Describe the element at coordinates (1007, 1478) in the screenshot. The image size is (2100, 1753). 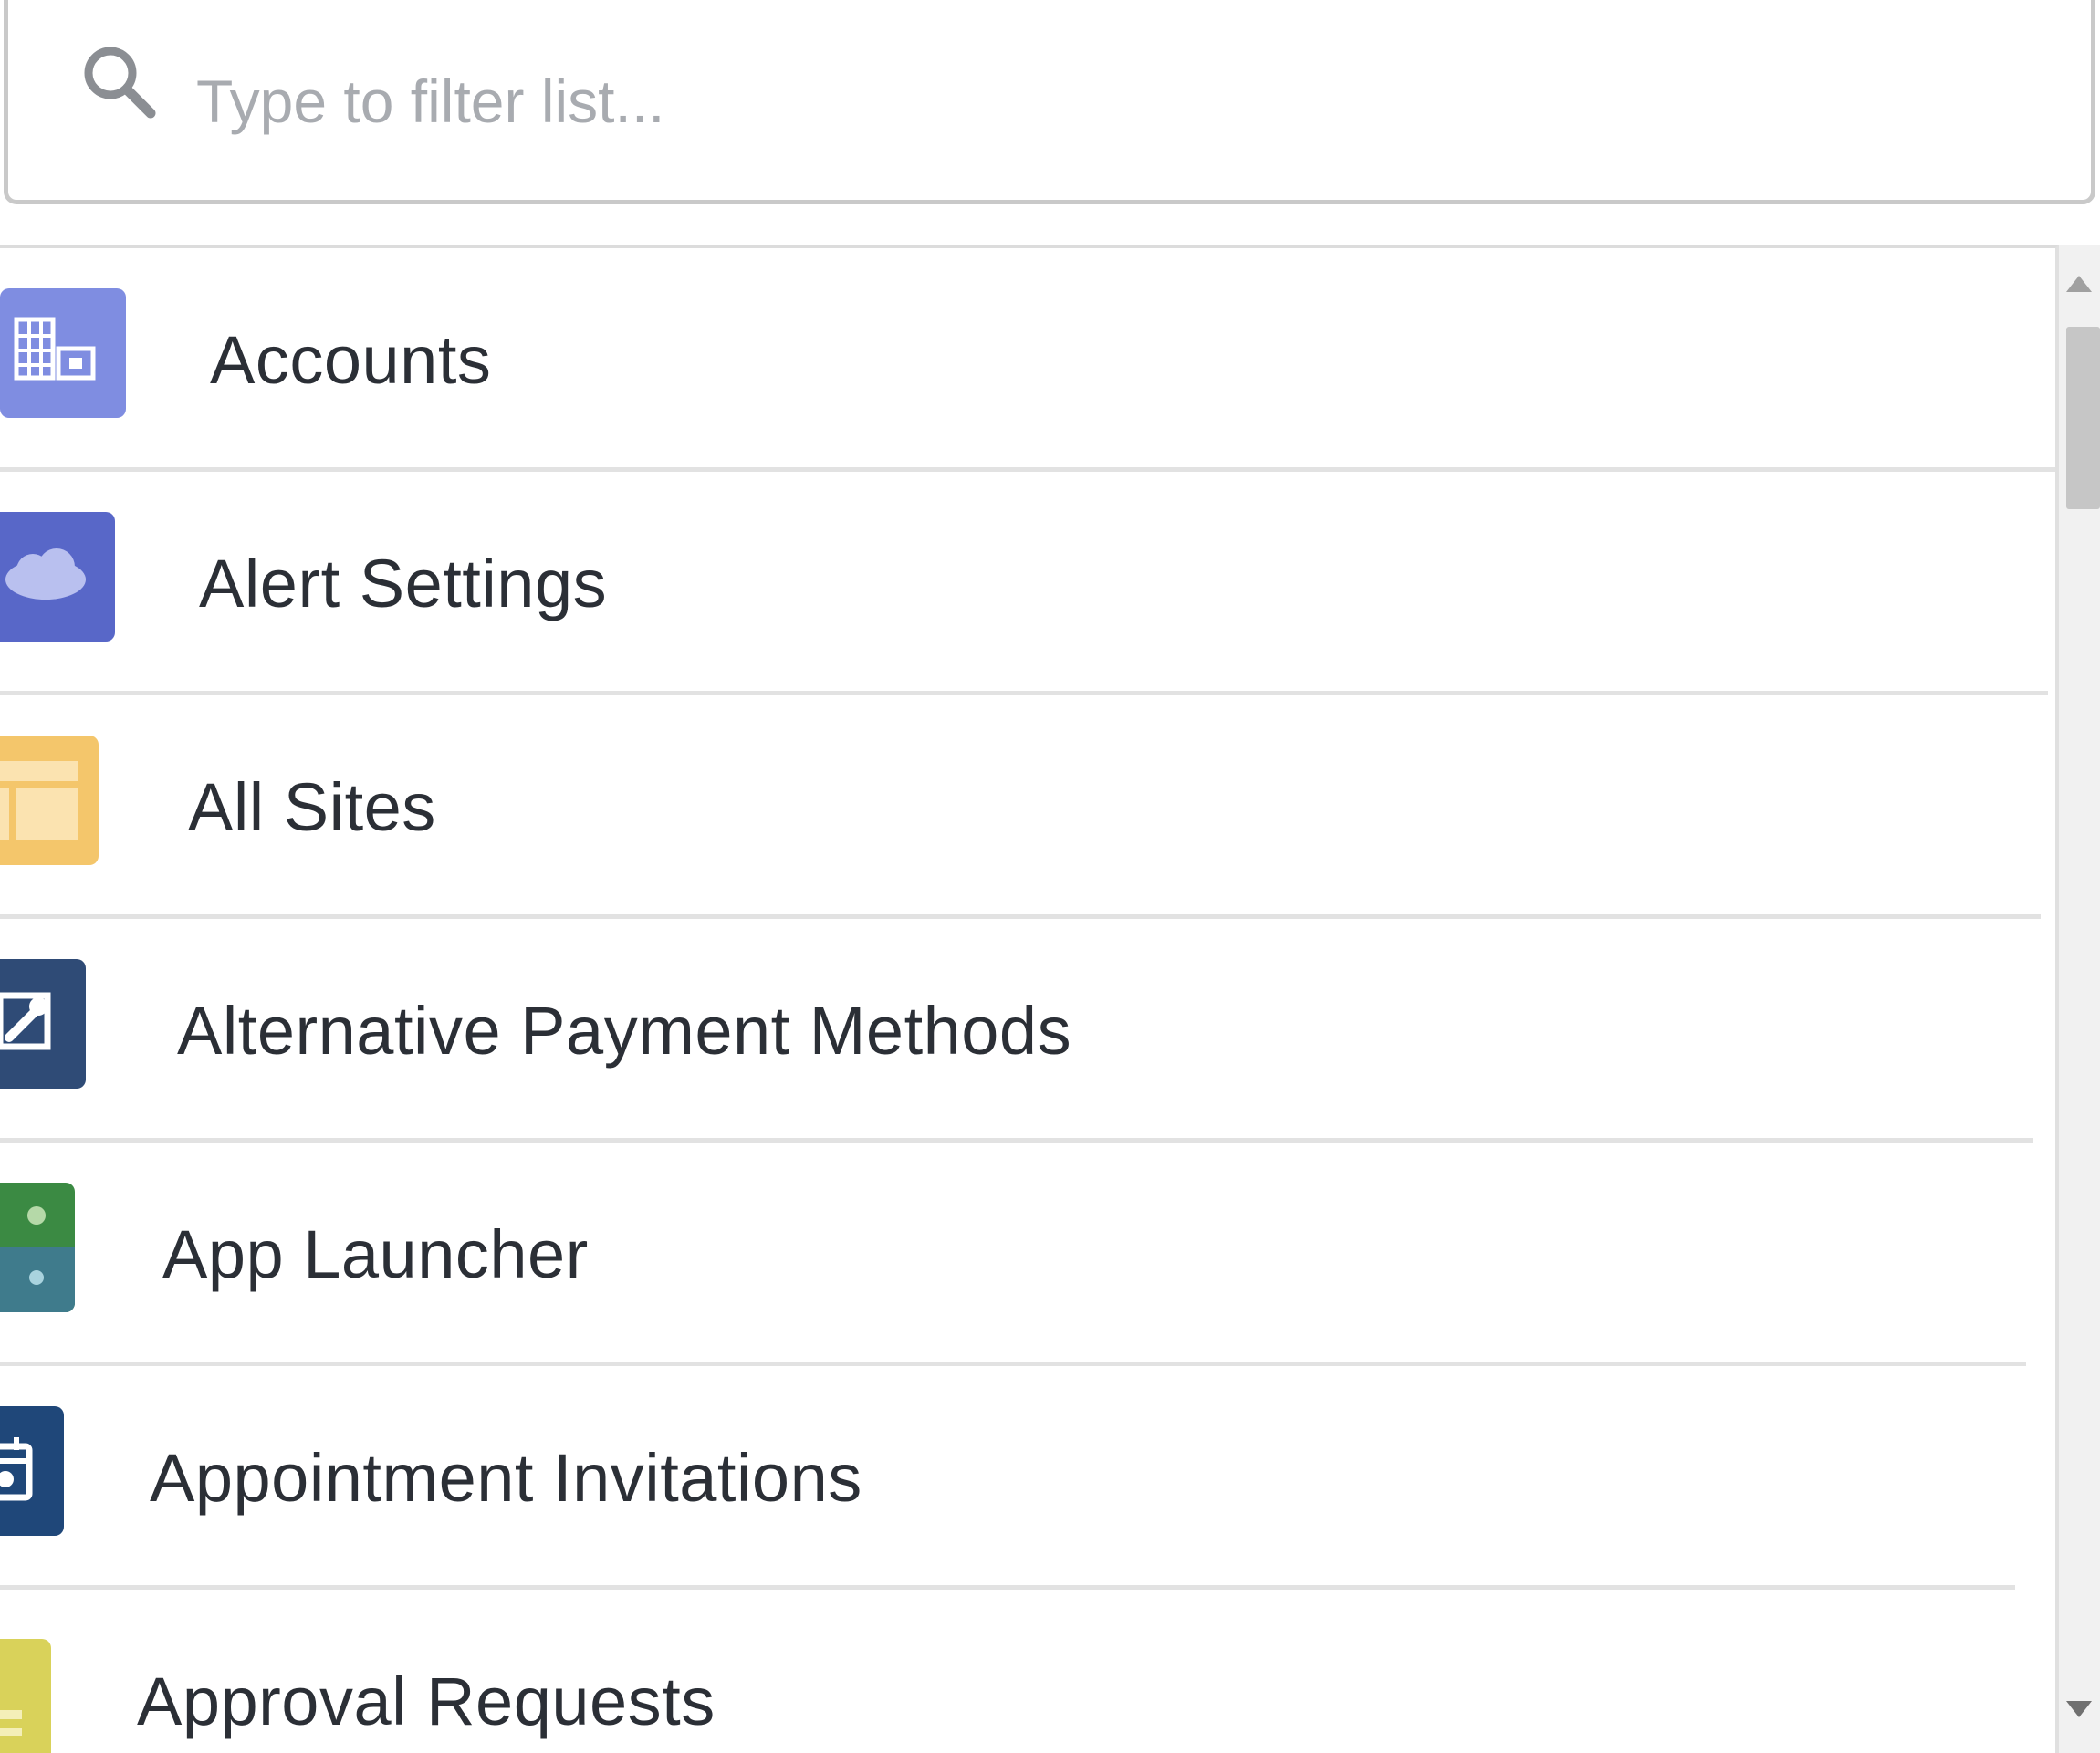
I see `list-item-appointment-invitations: Appointment Invitations` at that location.